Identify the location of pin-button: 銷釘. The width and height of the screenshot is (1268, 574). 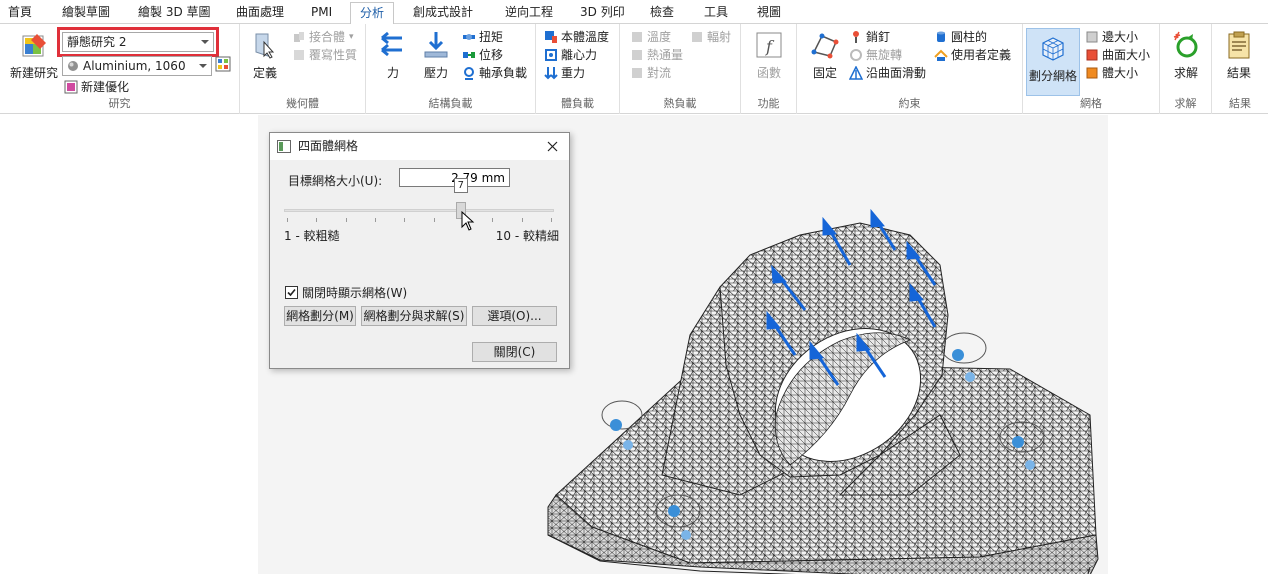
(869, 37).